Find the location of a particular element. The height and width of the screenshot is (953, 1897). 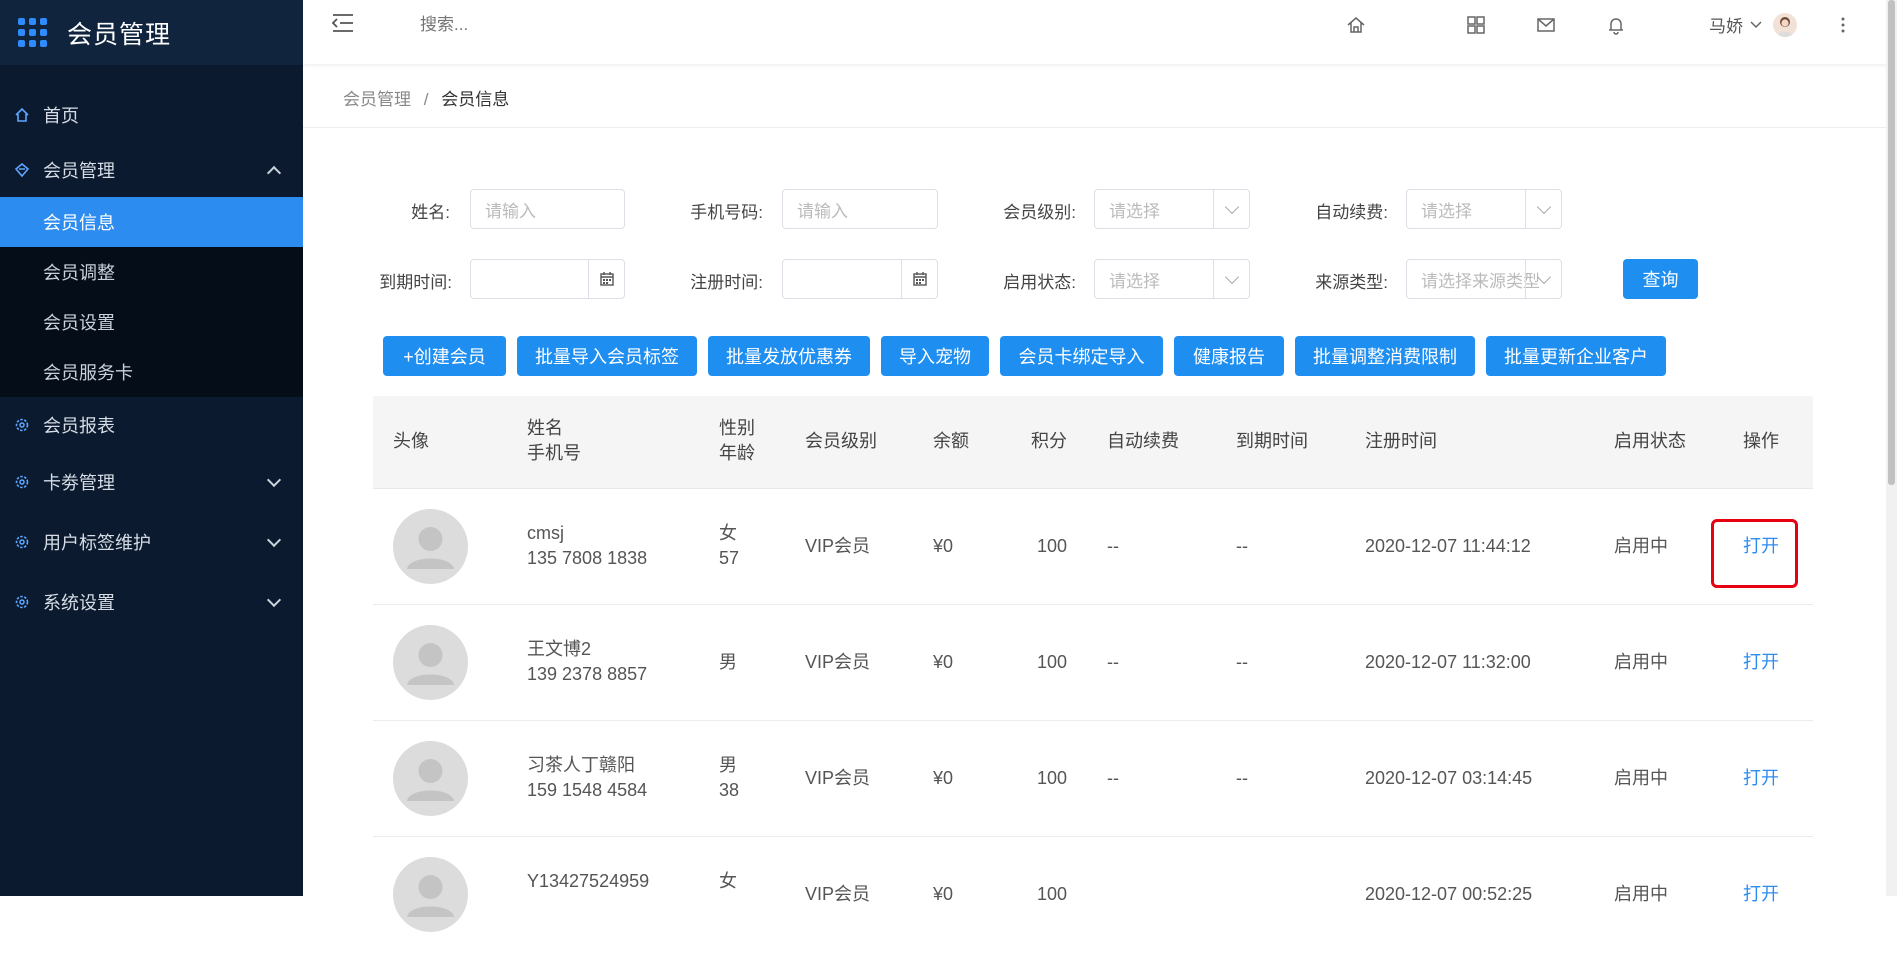

cell-name: 王文博2 is located at coordinates (559, 649).